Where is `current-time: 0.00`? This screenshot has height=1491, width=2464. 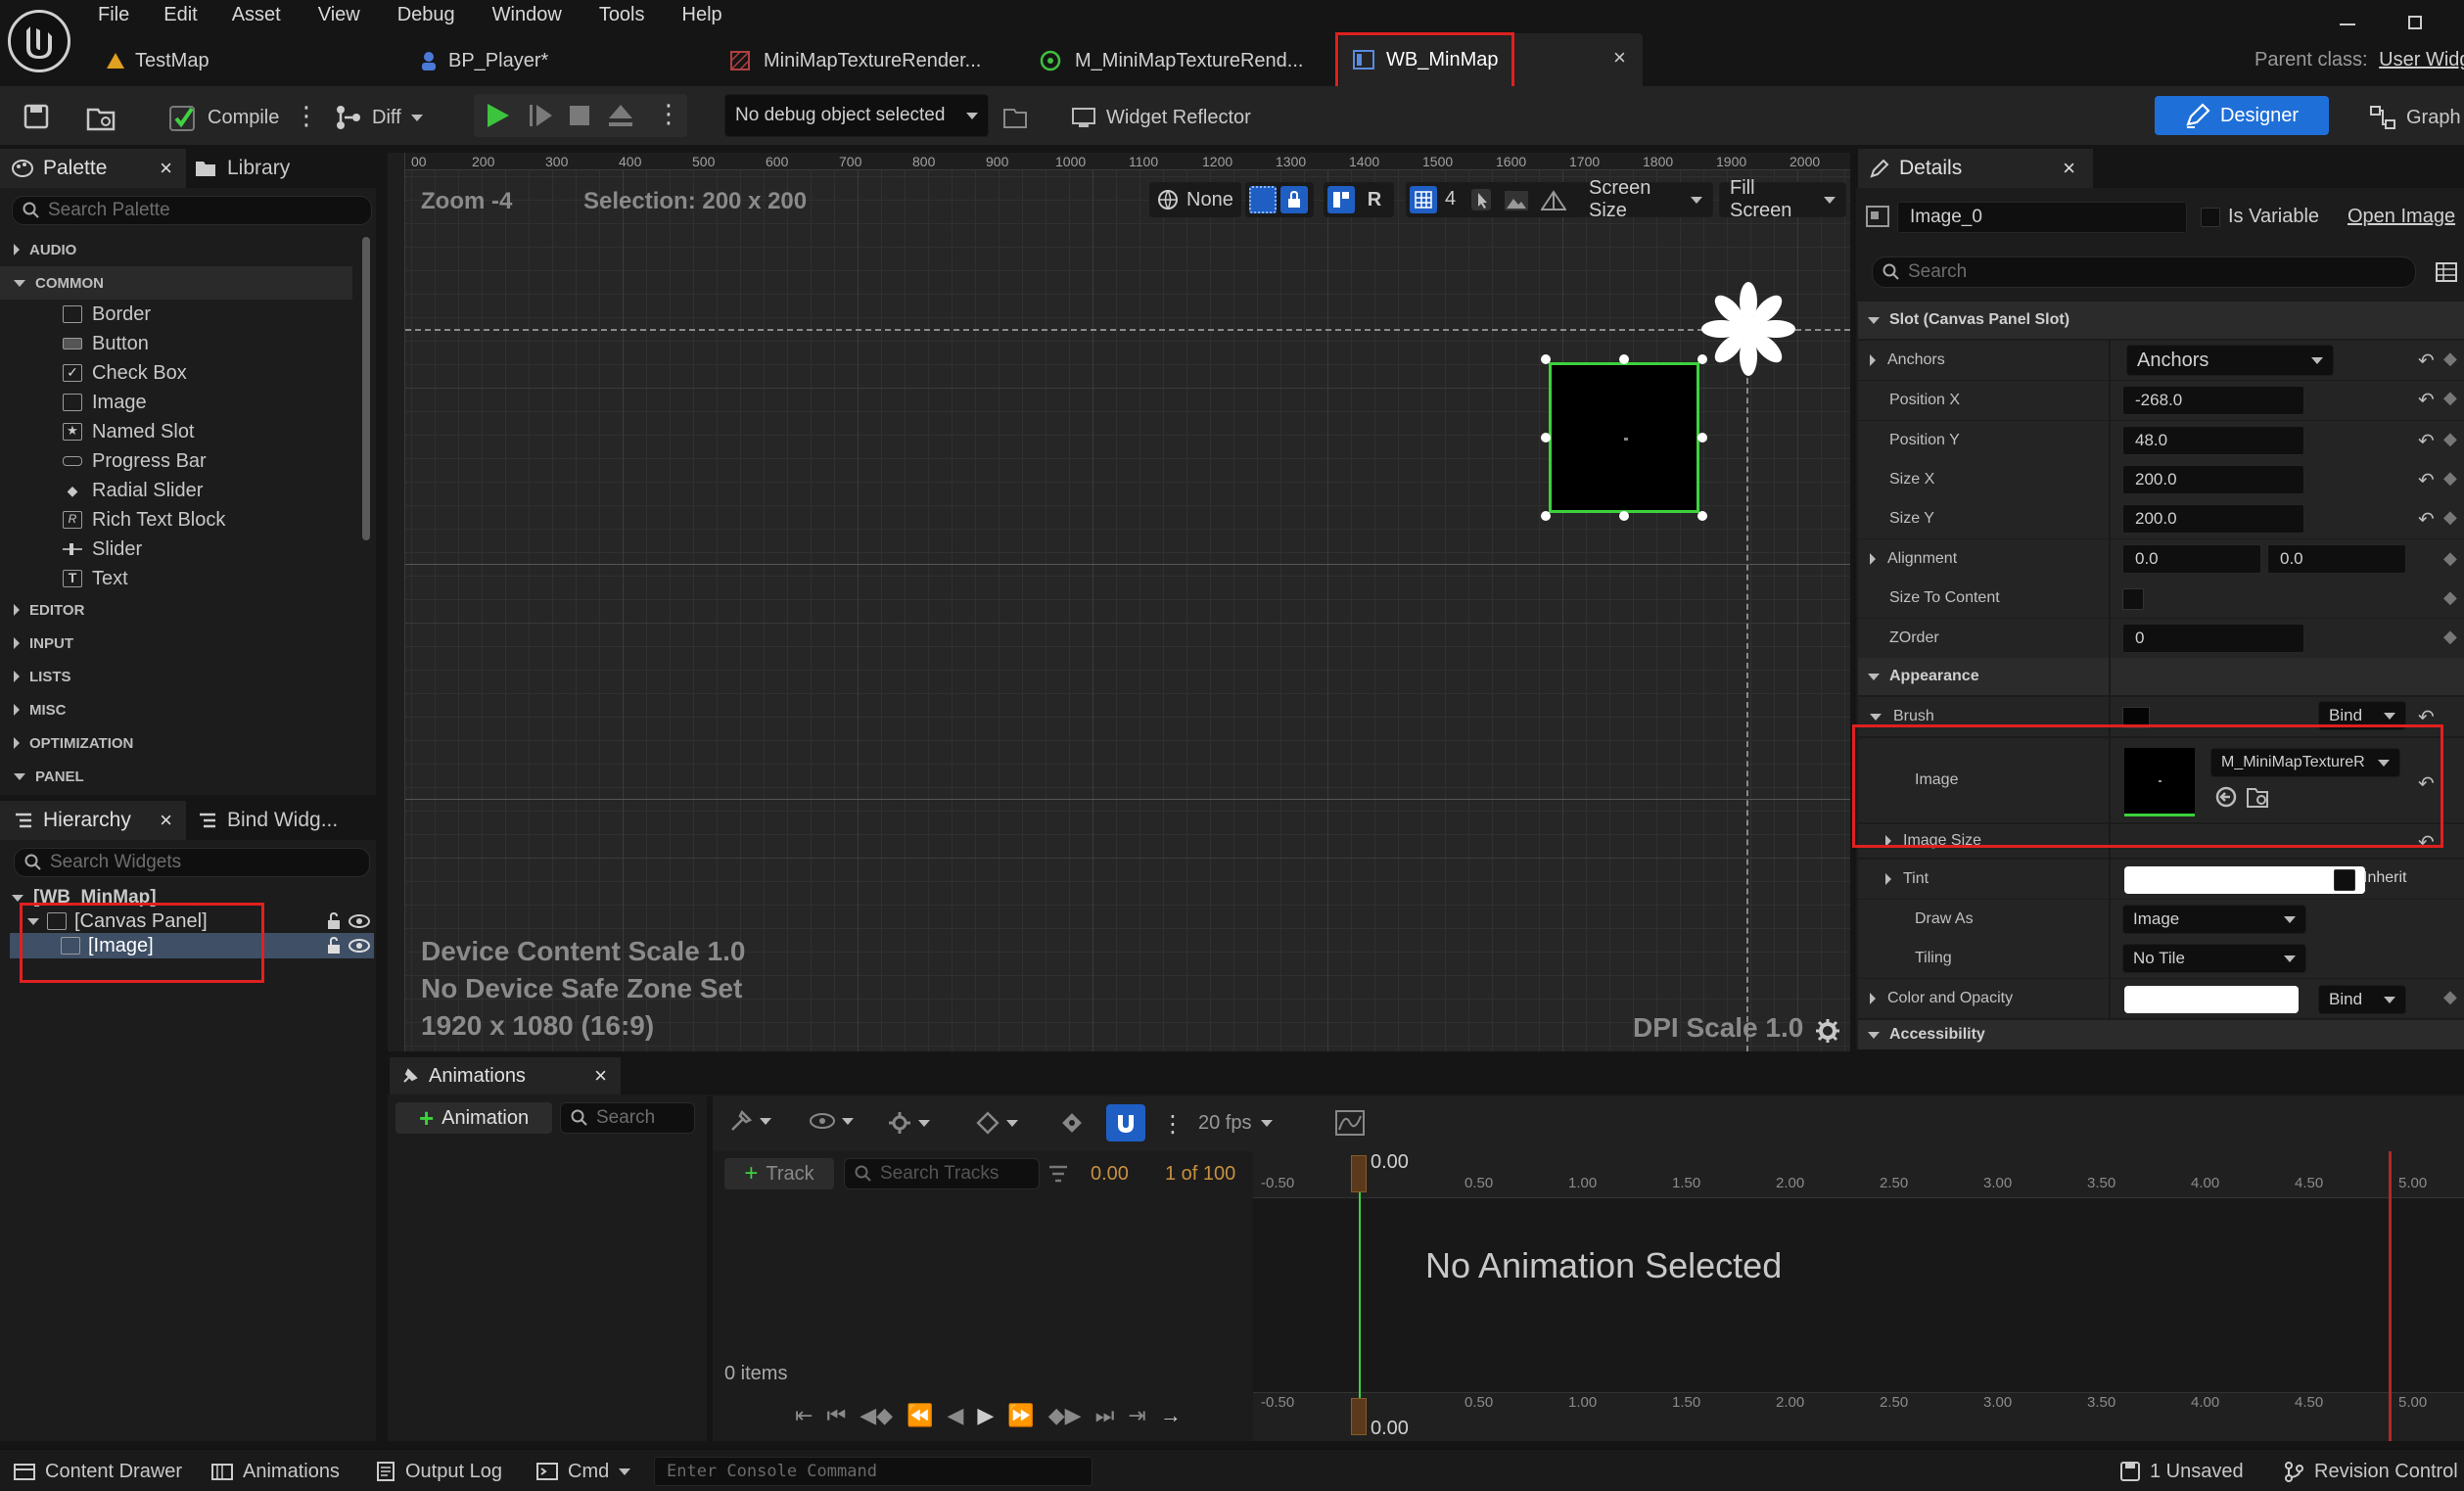 current-time: 0.00 is located at coordinates (1110, 1174).